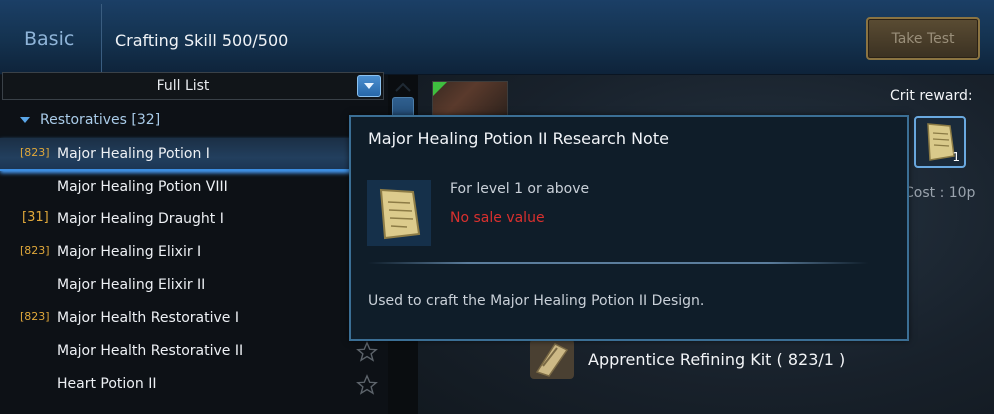 This screenshot has height=414, width=994. Describe the element at coordinates (618, 263) in the screenshot. I see `tooltip-divider` at that location.